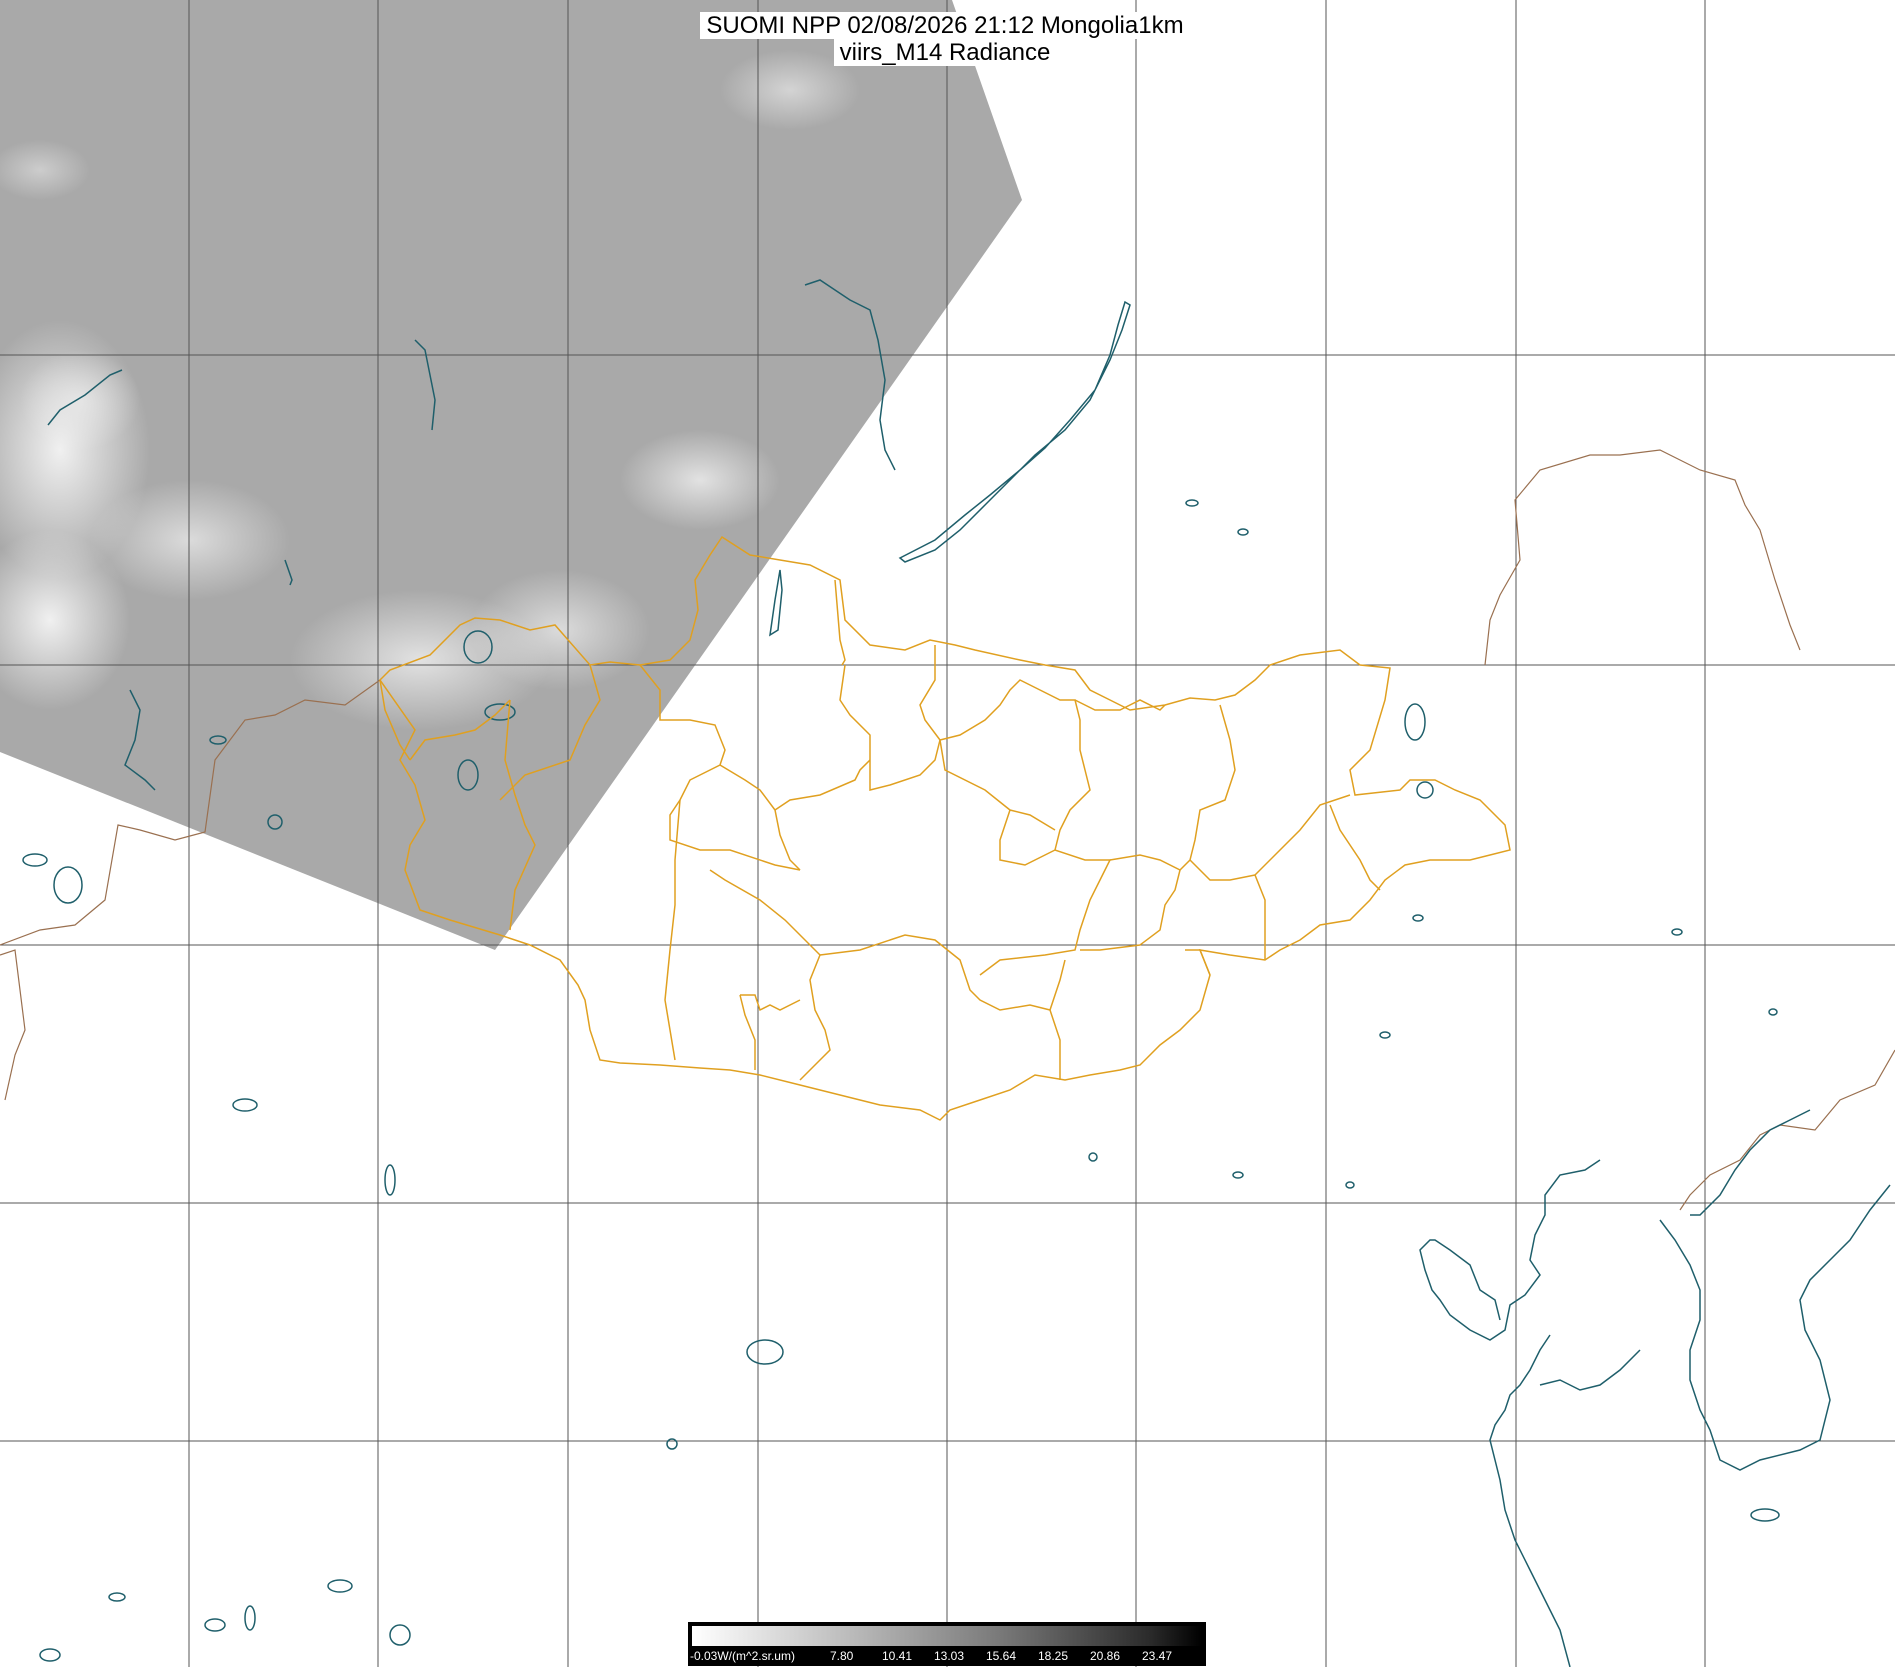 The width and height of the screenshot is (1895, 1667). I want to click on title-line-2: viirs_M14 Radiance, so click(945, 52).